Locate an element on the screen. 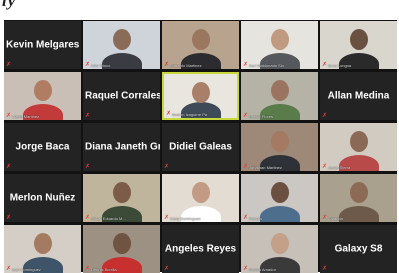 This screenshot has width=399, height=273. participant-name-label: Ivan Dominguez is located at coordinates (26, 269).